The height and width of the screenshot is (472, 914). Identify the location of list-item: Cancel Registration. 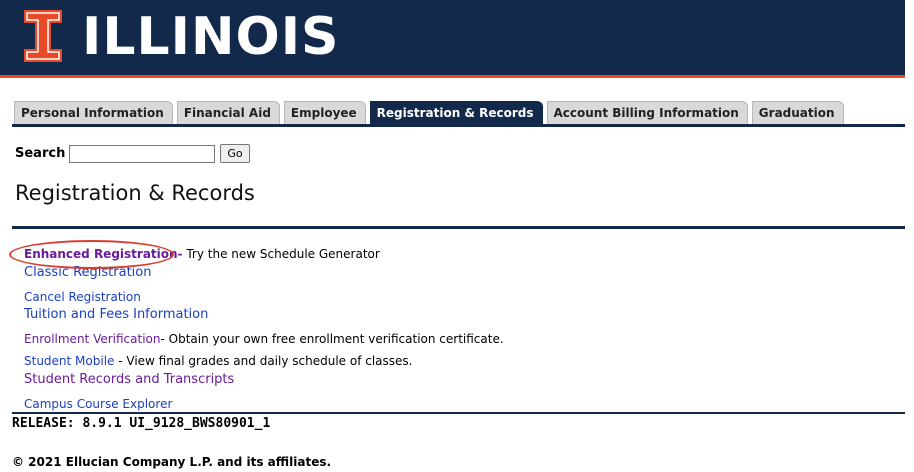
(82, 297).